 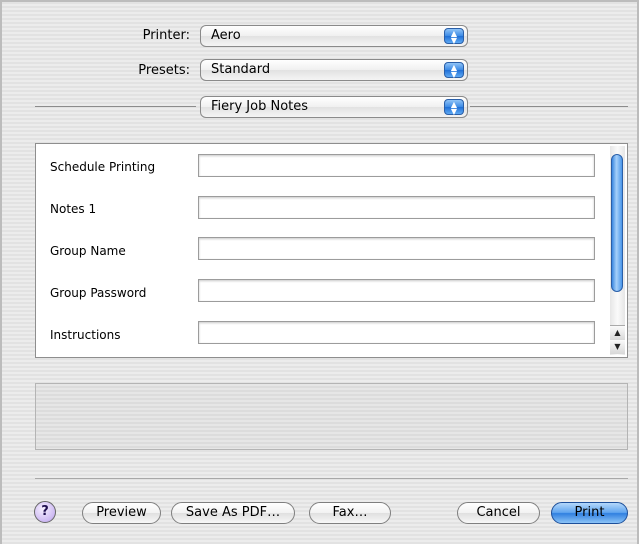 I want to click on printer-value: Aero, so click(x=226, y=35).